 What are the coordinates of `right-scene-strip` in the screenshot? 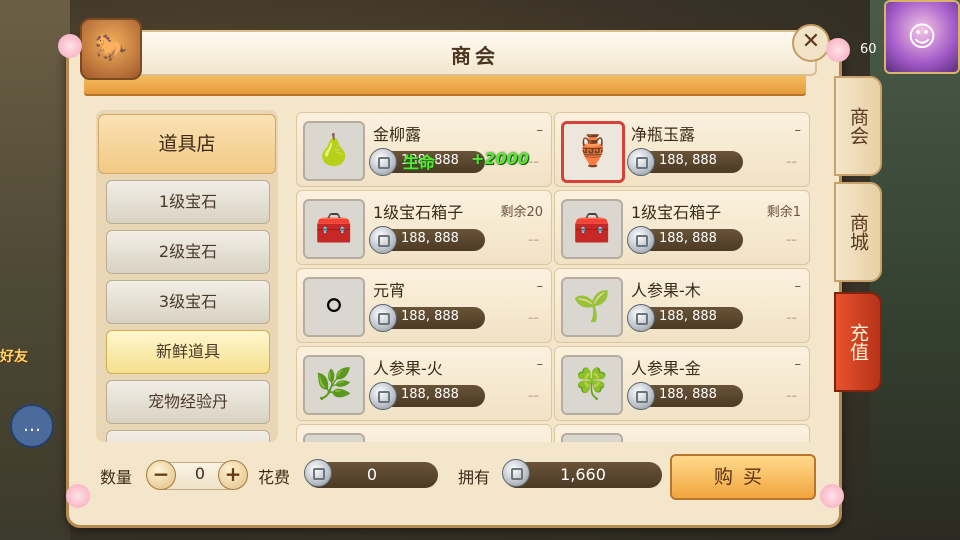 It's located at (915, 270).